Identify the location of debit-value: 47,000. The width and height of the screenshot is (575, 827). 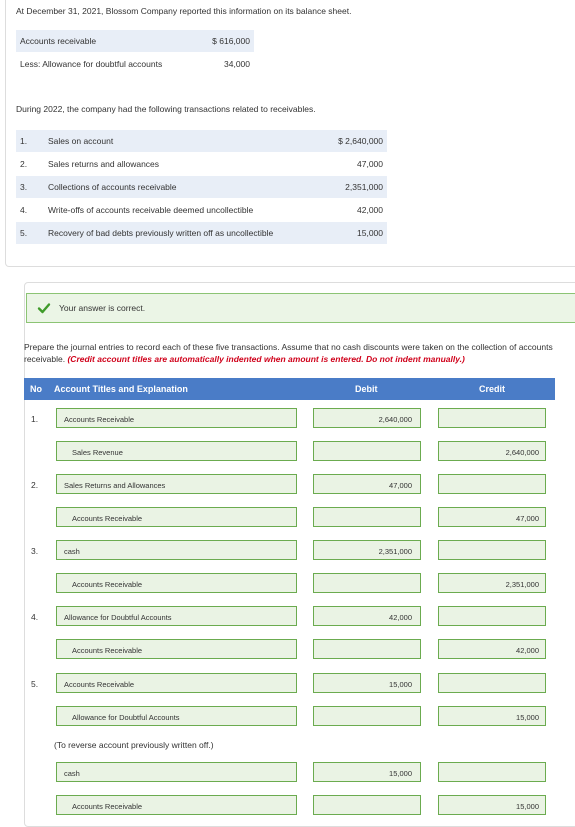
(400, 485).